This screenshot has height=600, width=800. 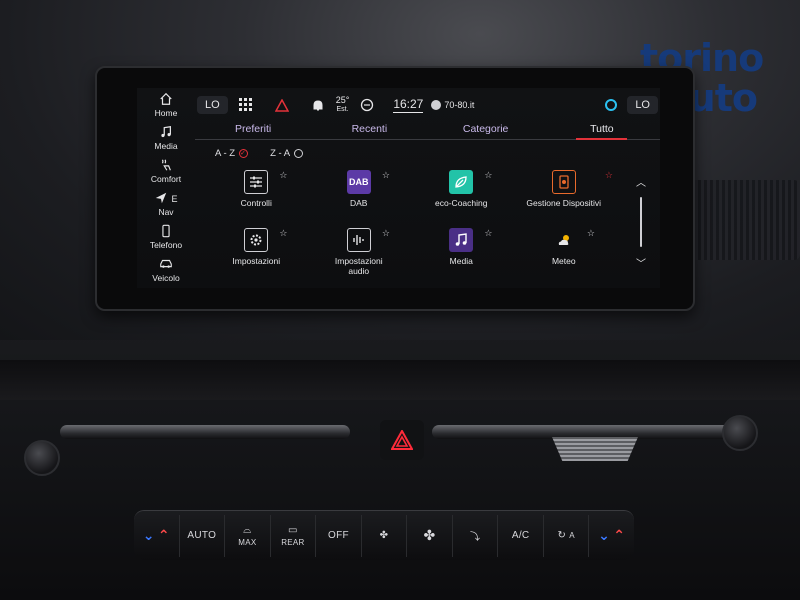 I want to click on airflow-seat-icon: ⤵, so click(x=475, y=537).